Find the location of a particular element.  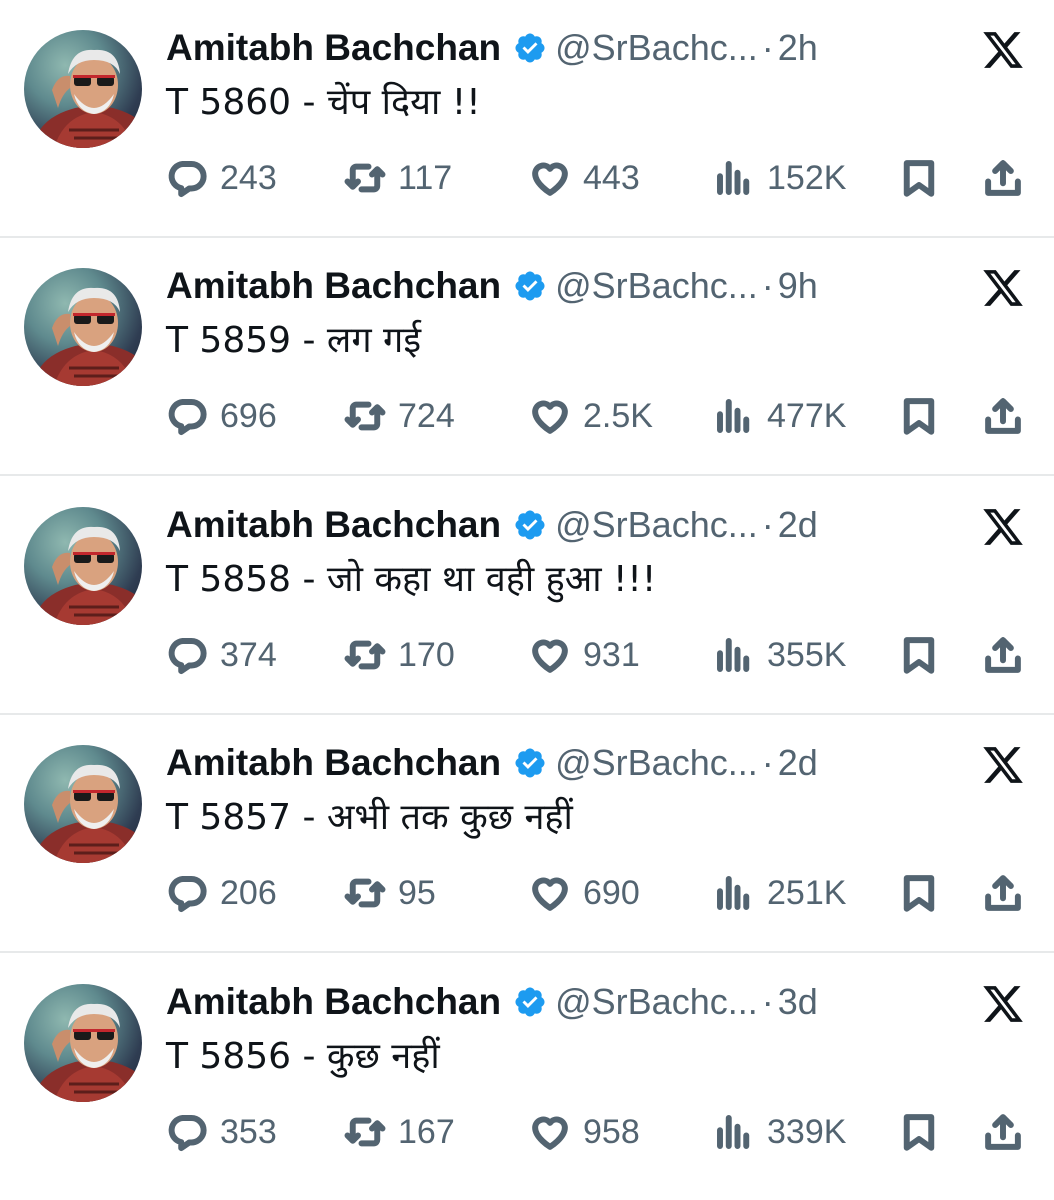

views-button: 339K is located at coordinates (779, 1132).